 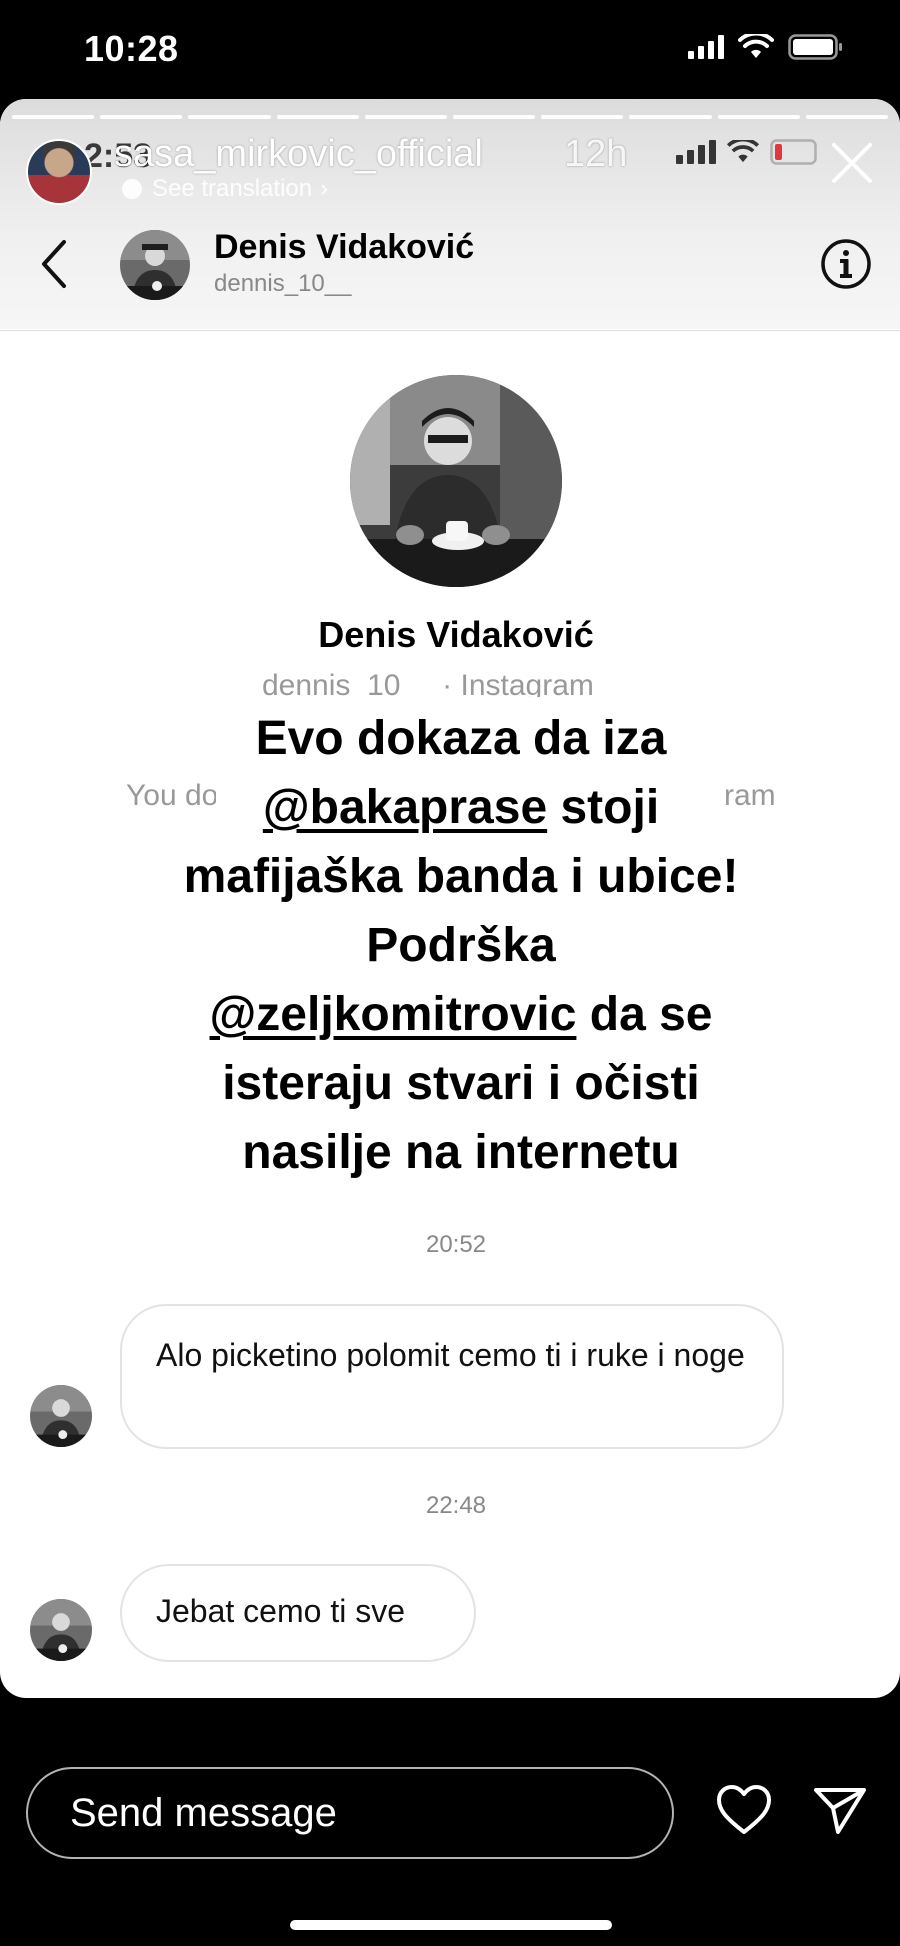 What do you see at coordinates (324, 188) in the screenshot?
I see `chevron-right-icon: ›` at bounding box center [324, 188].